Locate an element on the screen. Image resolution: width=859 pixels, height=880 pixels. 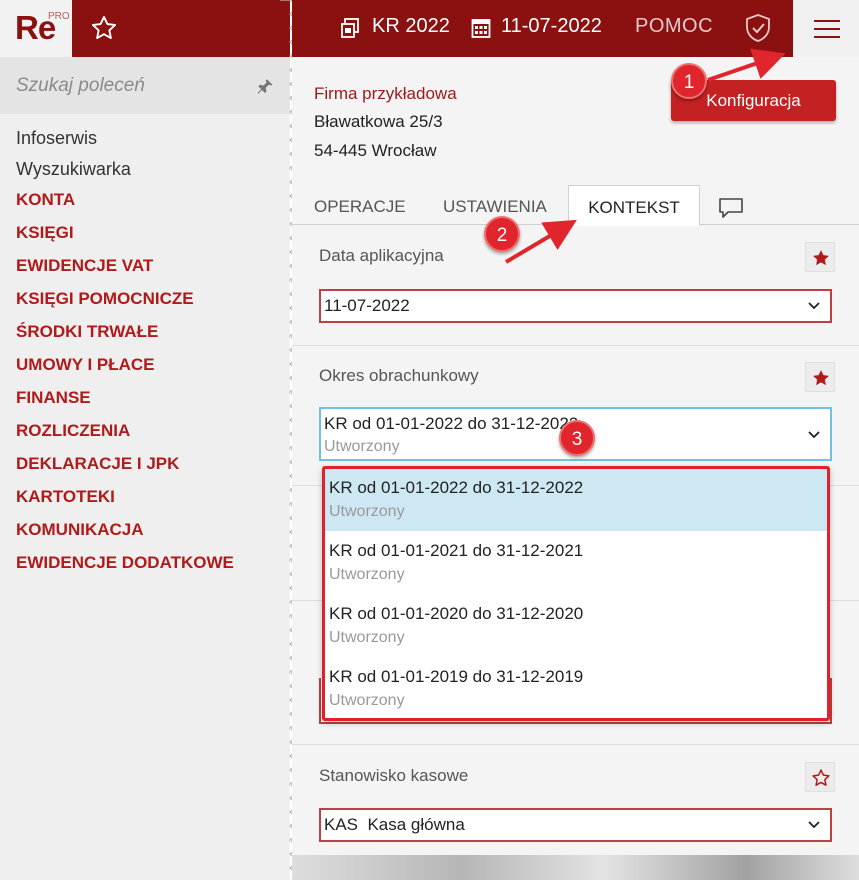
pin-icon is located at coordinates (265, 87).